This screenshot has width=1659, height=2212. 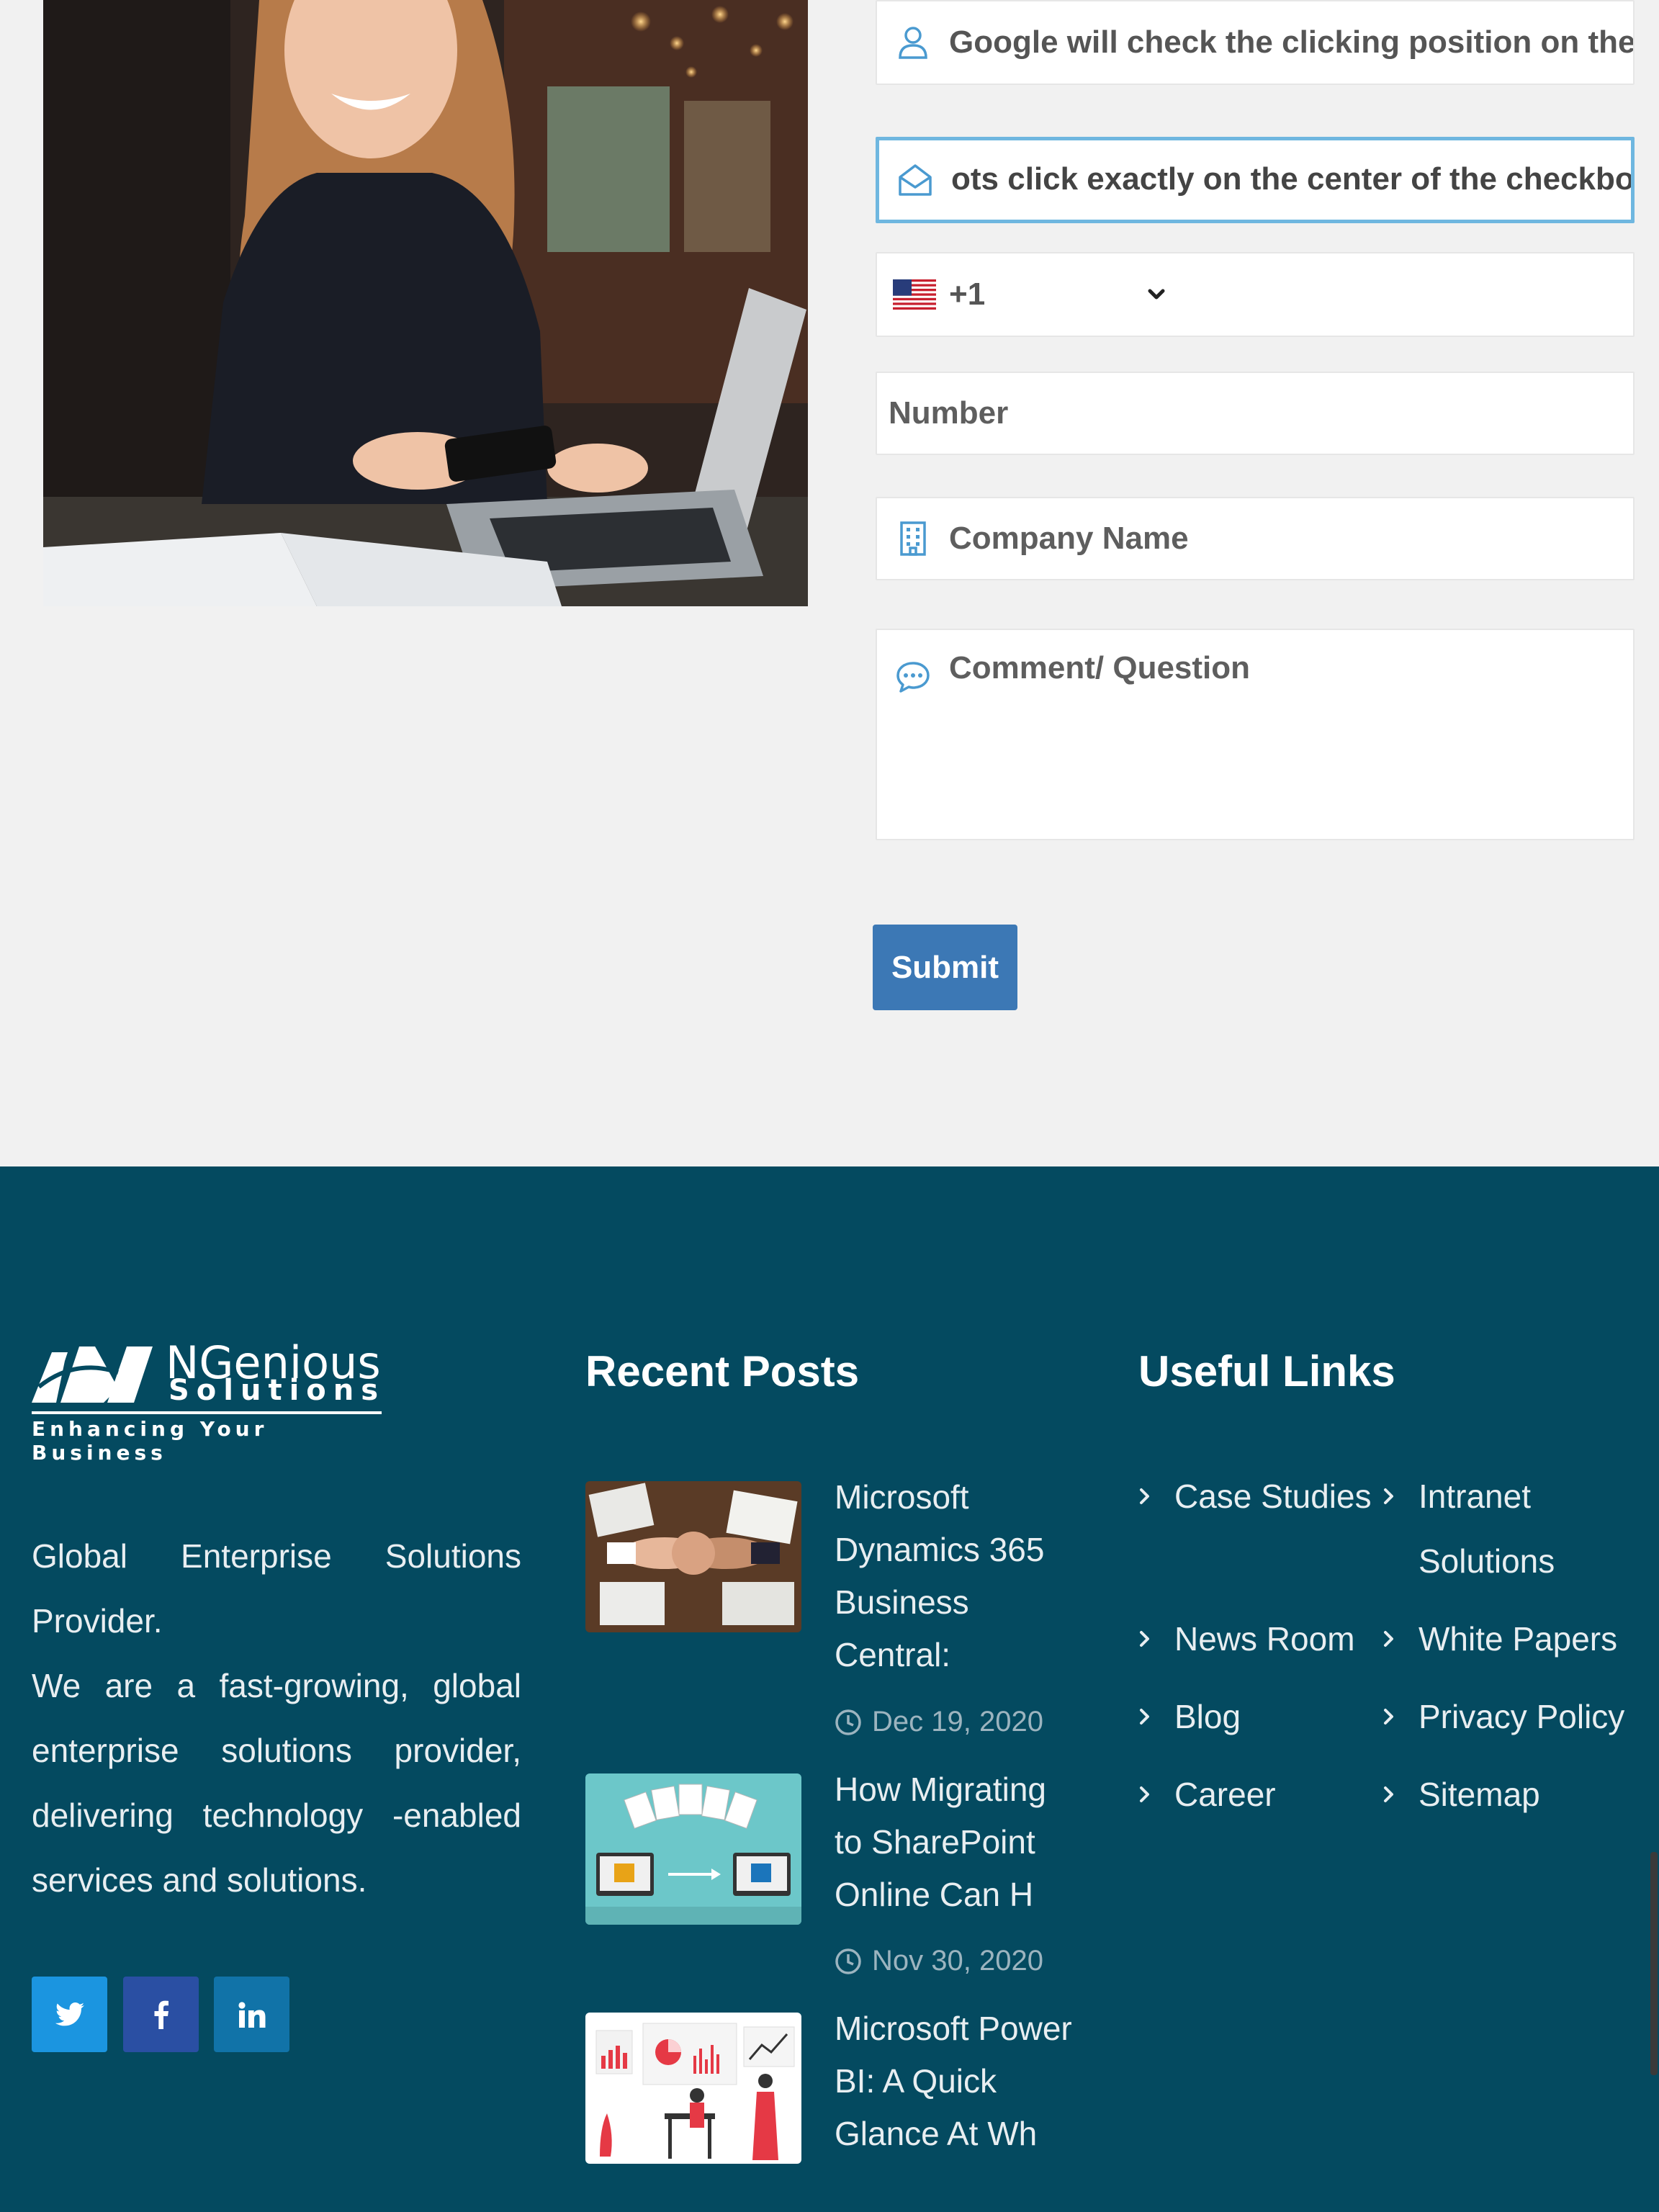 What do you see at coordinates (1156, 294) in the screenshot?
I see `chevron-down-icon` at bounding box center [1156, 294].